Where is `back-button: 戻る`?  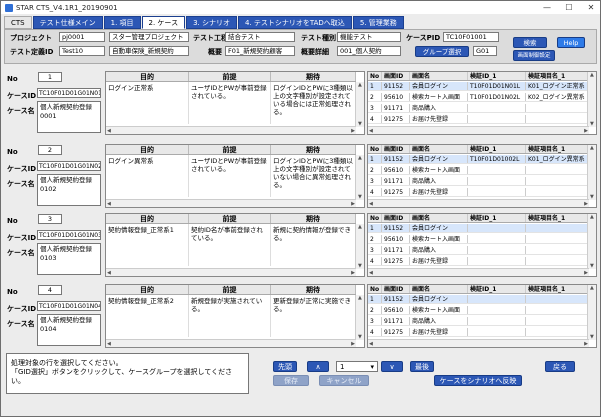
back-button: 戻る is located at coordinates (560, 366).